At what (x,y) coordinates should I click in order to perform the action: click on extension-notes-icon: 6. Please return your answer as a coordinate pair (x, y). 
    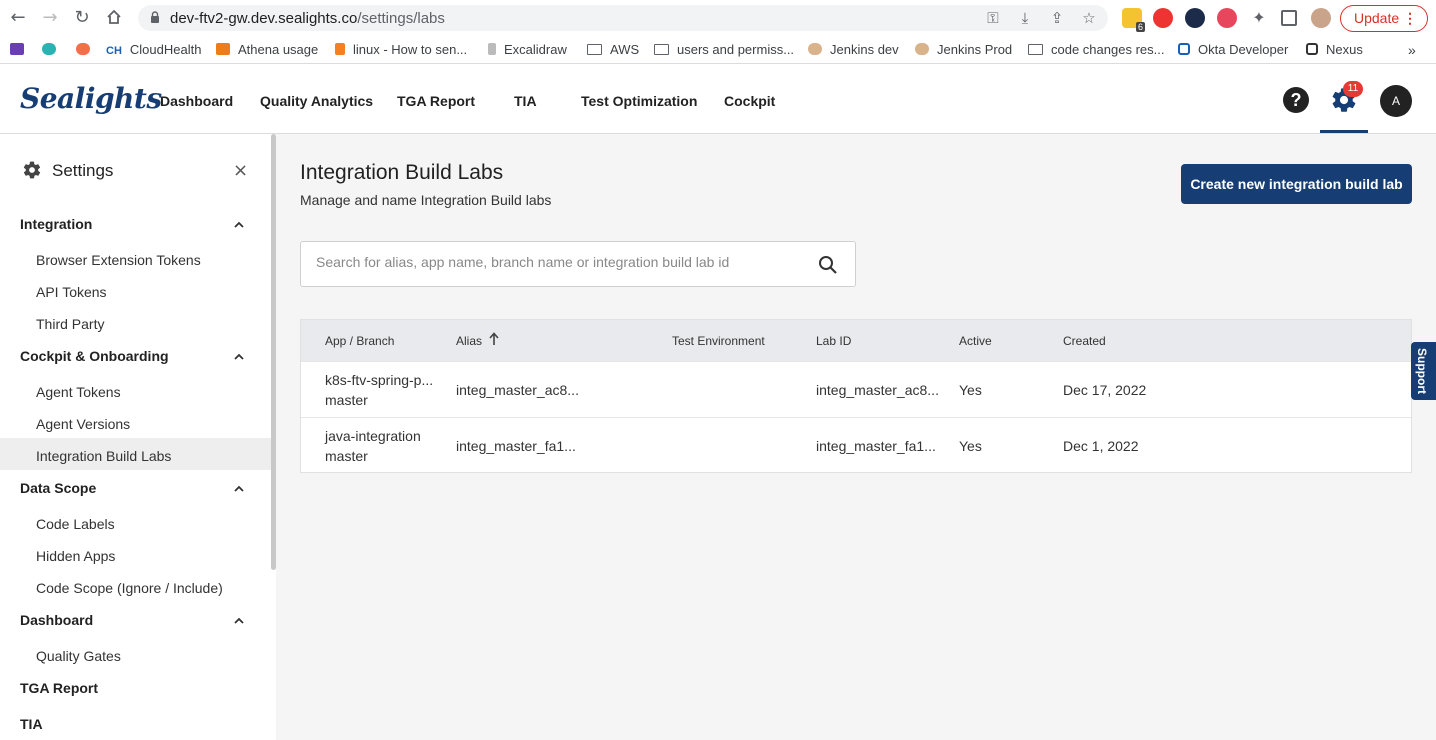
    Looking at the image, I should click on (1133, 20).